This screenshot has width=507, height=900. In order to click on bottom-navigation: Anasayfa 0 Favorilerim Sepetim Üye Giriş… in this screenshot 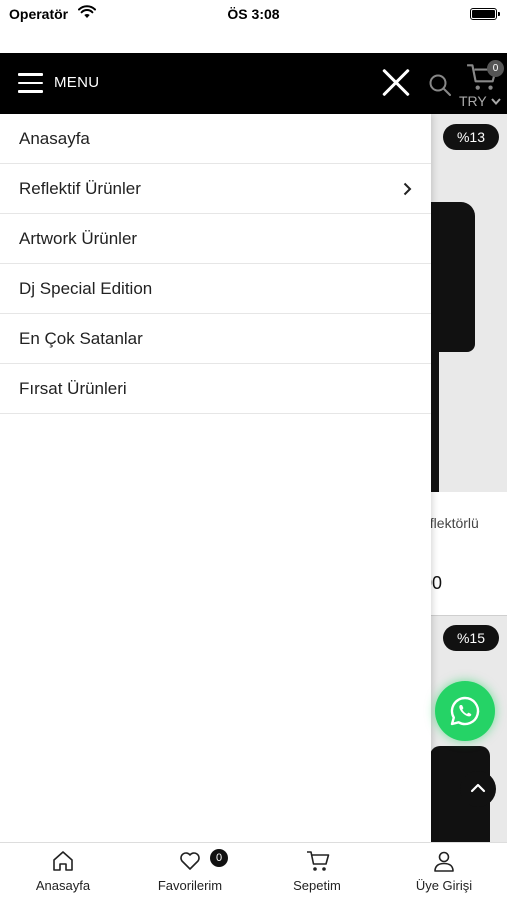, I will do `click(253, 871)`.